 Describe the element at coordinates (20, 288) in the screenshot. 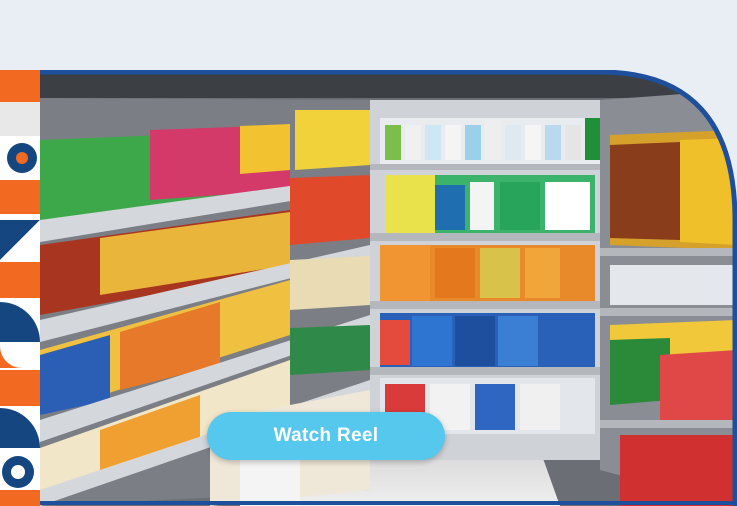

I see `decorative-pattern-strip` at that location.